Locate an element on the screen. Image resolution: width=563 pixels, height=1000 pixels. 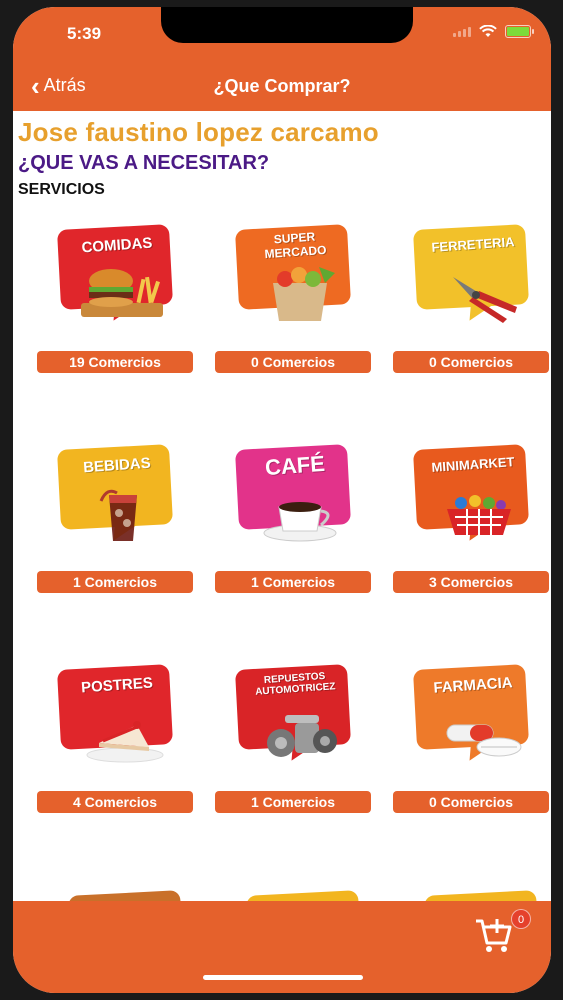
category-image: POSTRES is located at coordinates (117, 726).